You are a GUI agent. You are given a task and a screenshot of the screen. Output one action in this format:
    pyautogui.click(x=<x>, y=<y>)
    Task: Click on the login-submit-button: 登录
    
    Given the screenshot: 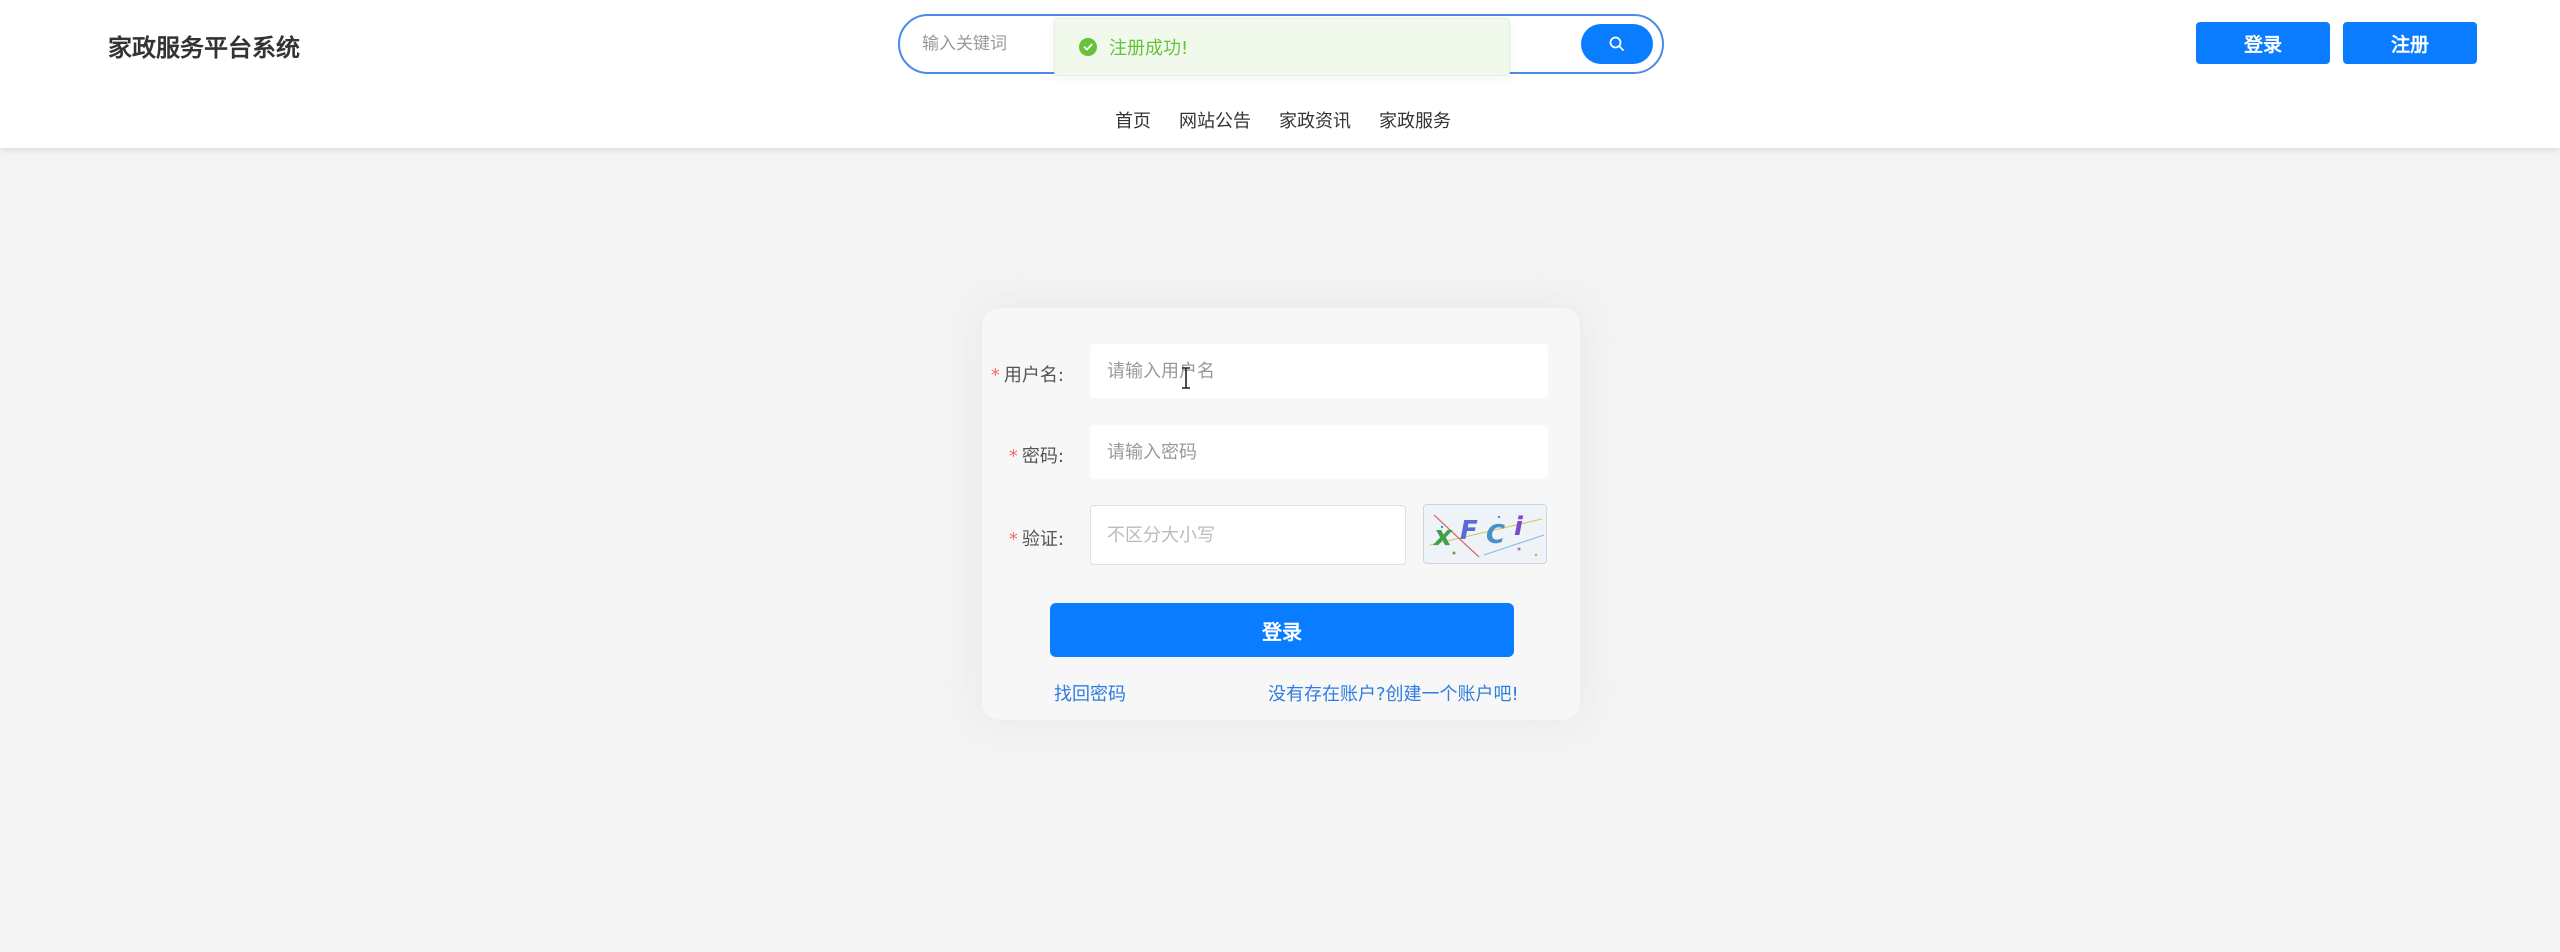 What is the action you would take?
    pyautogui.click(x=1282, y=630)
    